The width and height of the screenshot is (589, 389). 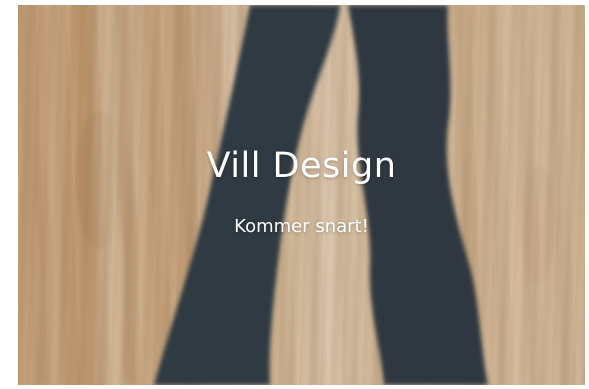 I want to click on site-title: Vill Design, so click(x=301, y=166).